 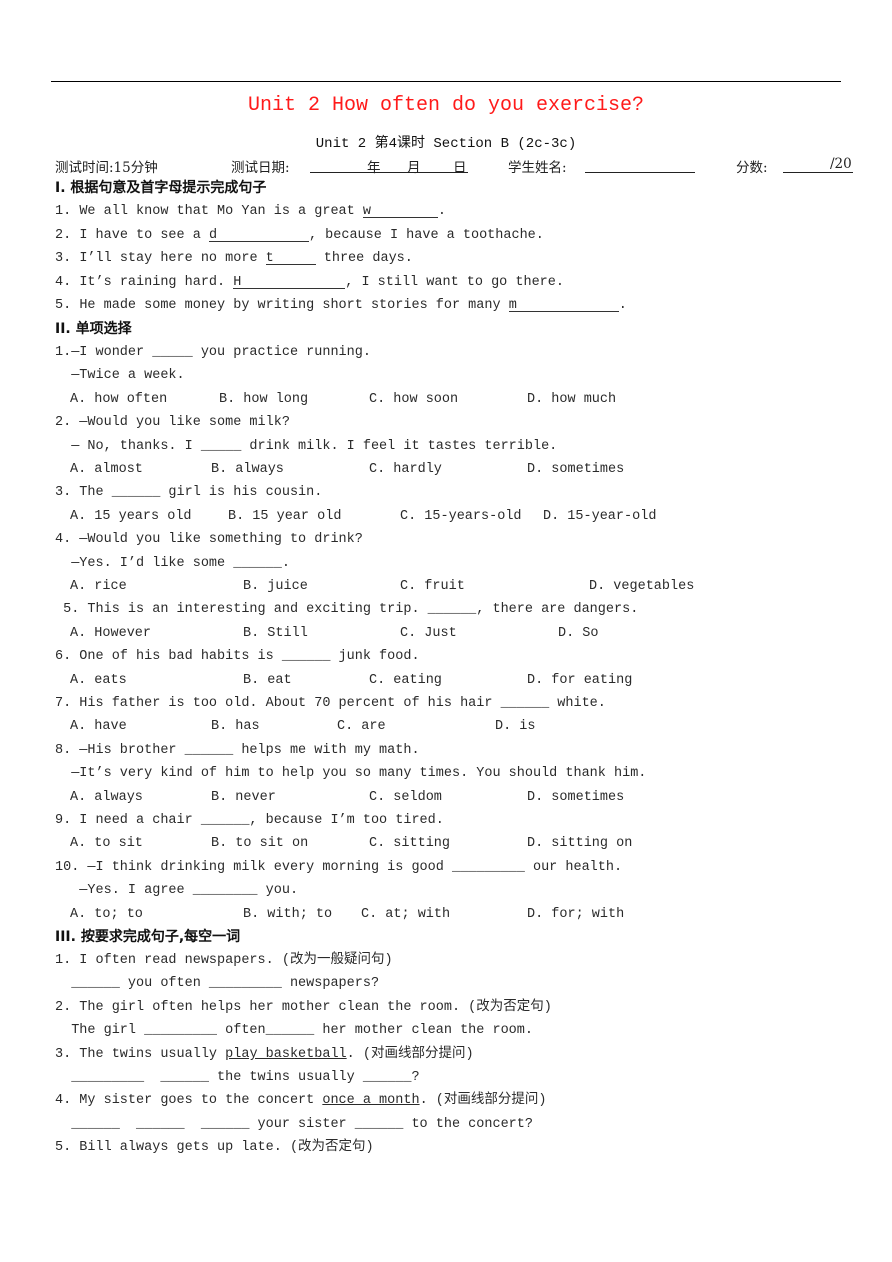 I want to click on answer-option: D. sitting on, so click(x=579, y=844).